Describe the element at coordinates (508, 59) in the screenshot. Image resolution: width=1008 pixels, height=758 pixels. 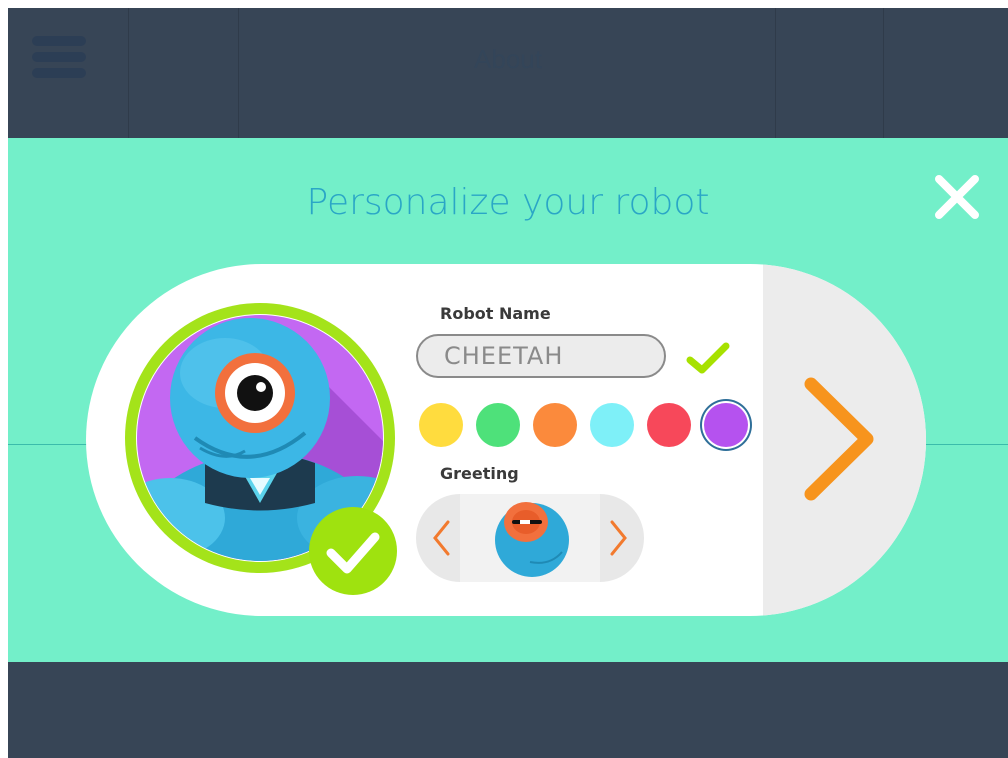
I see `page-title: About` at that location.